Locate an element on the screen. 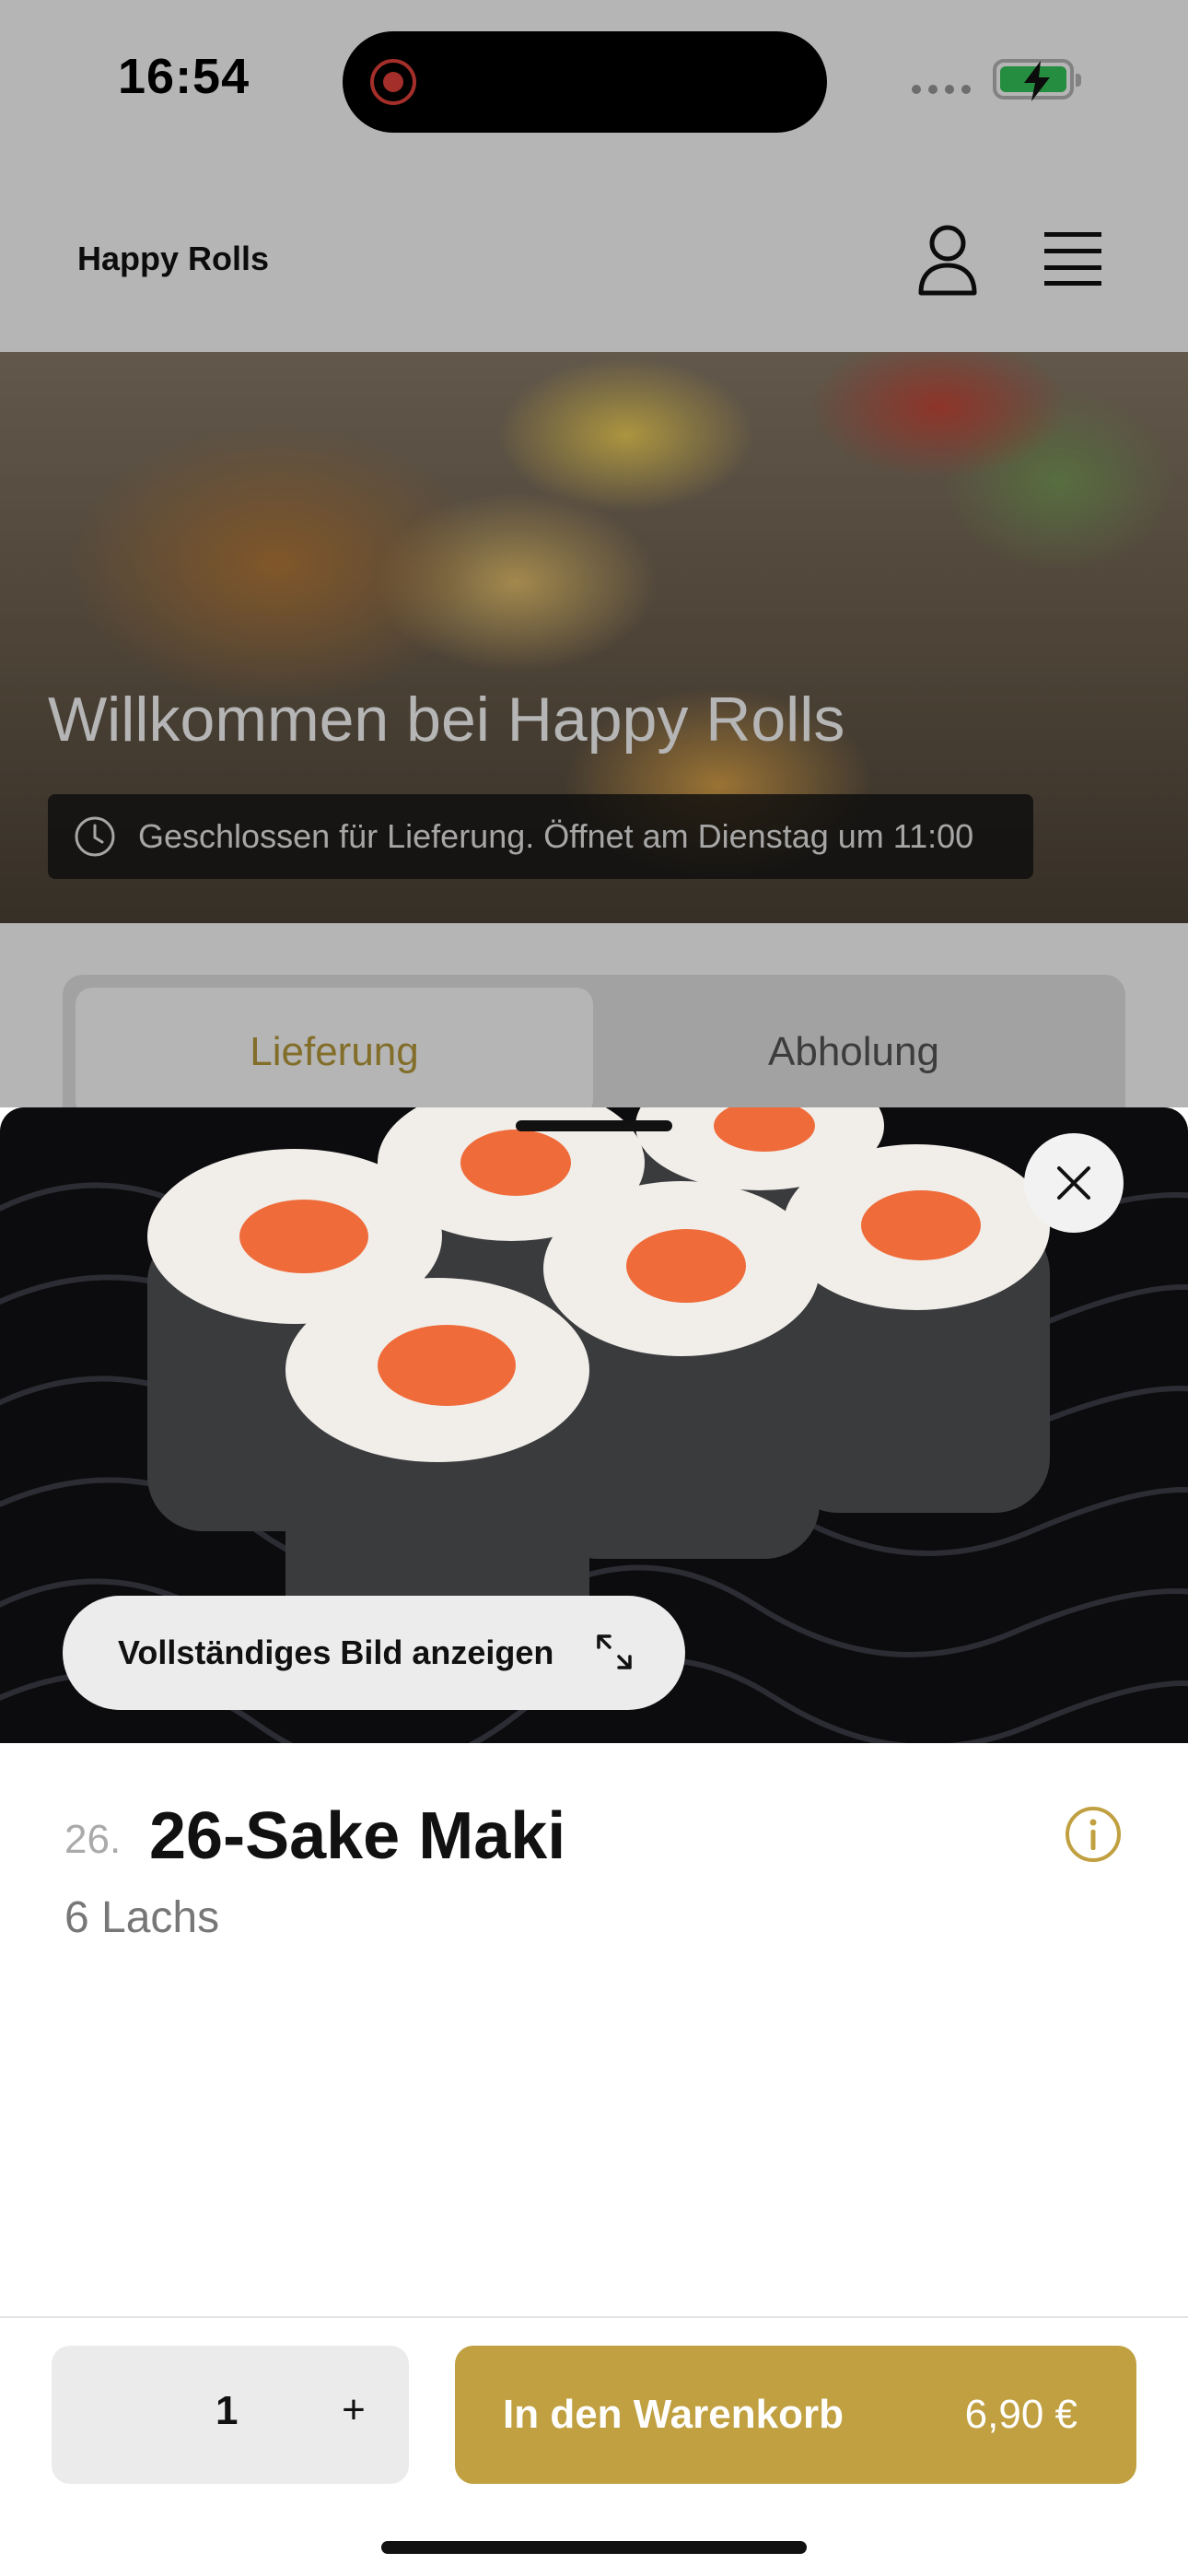 Image resolution: width=1188 pixels, height=2576 pixels. add-to-cart-label: In den Warenkorb is located at coordinates (673, 2414).